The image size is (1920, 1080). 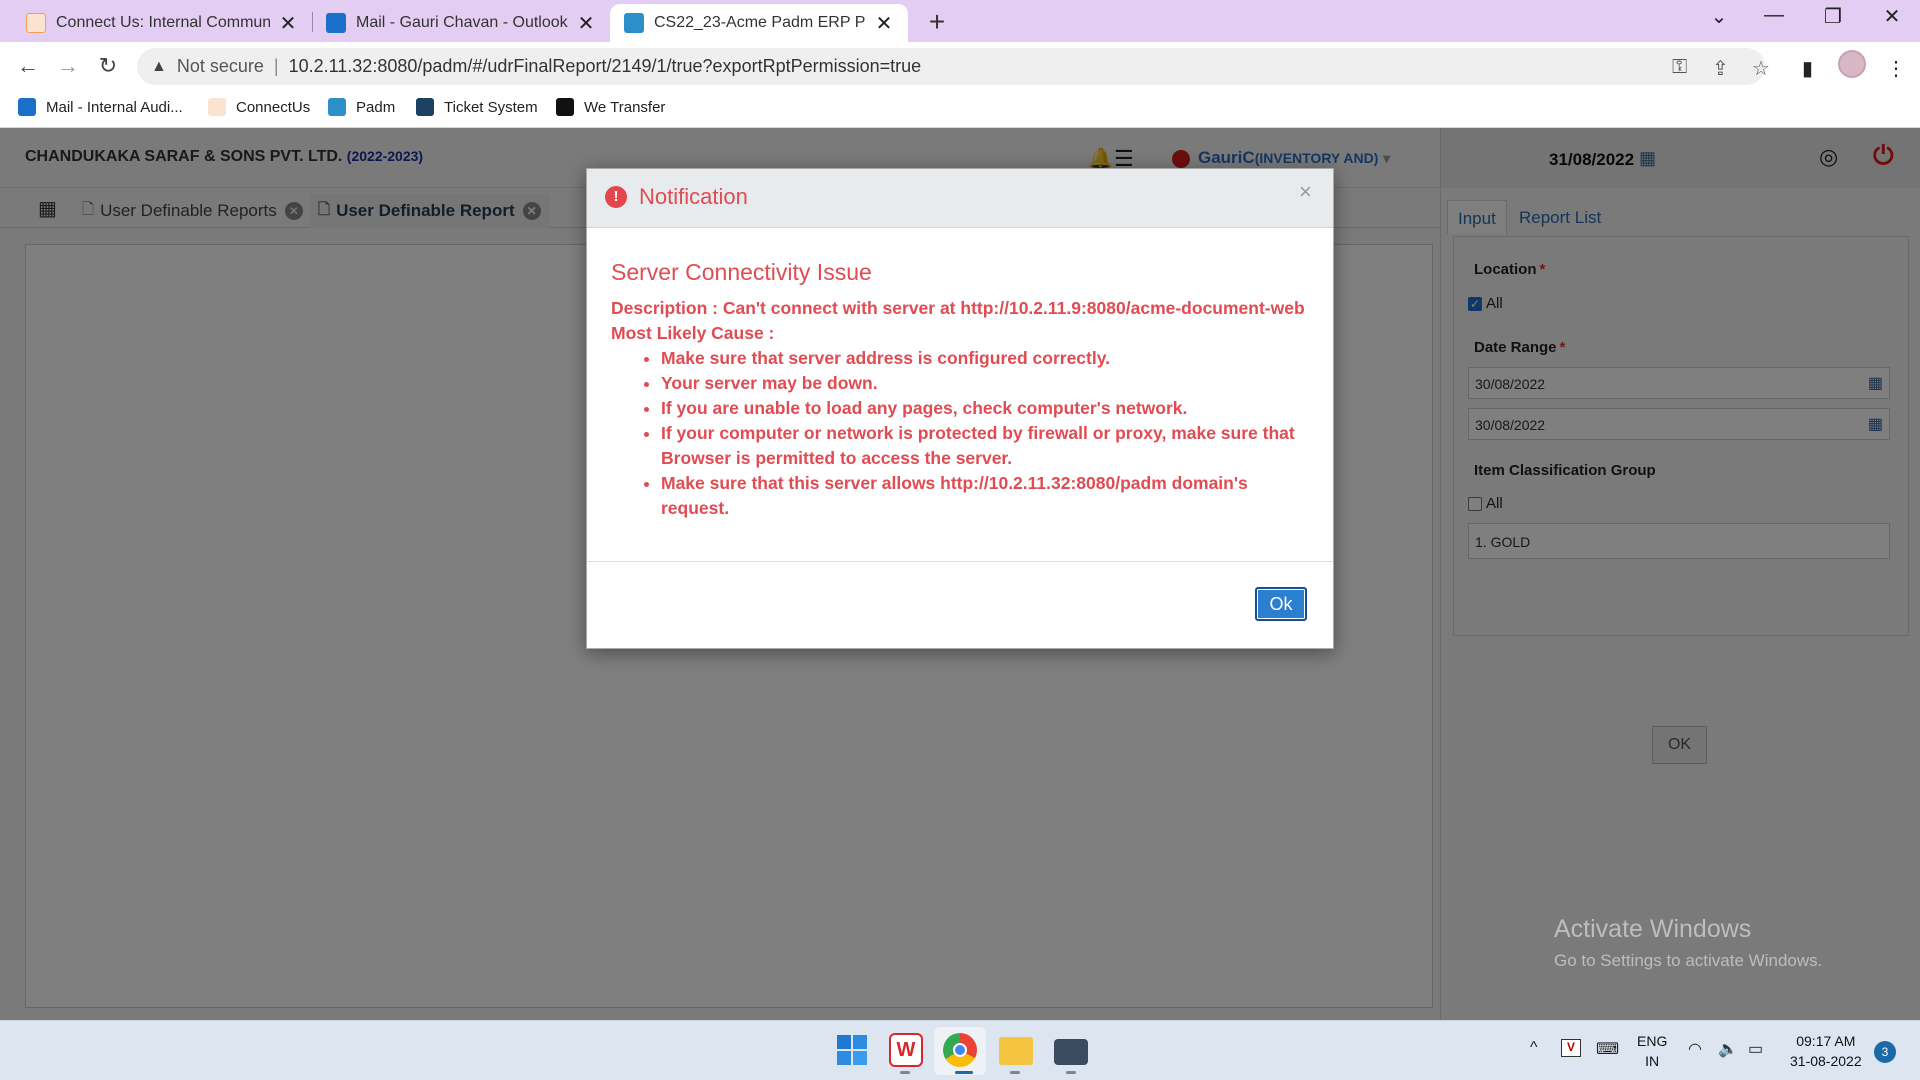 What do you see at coordinates (1892, 16) in the screenshot?
I see `close-window-button: ✕` at bounding box center [1892, 16].